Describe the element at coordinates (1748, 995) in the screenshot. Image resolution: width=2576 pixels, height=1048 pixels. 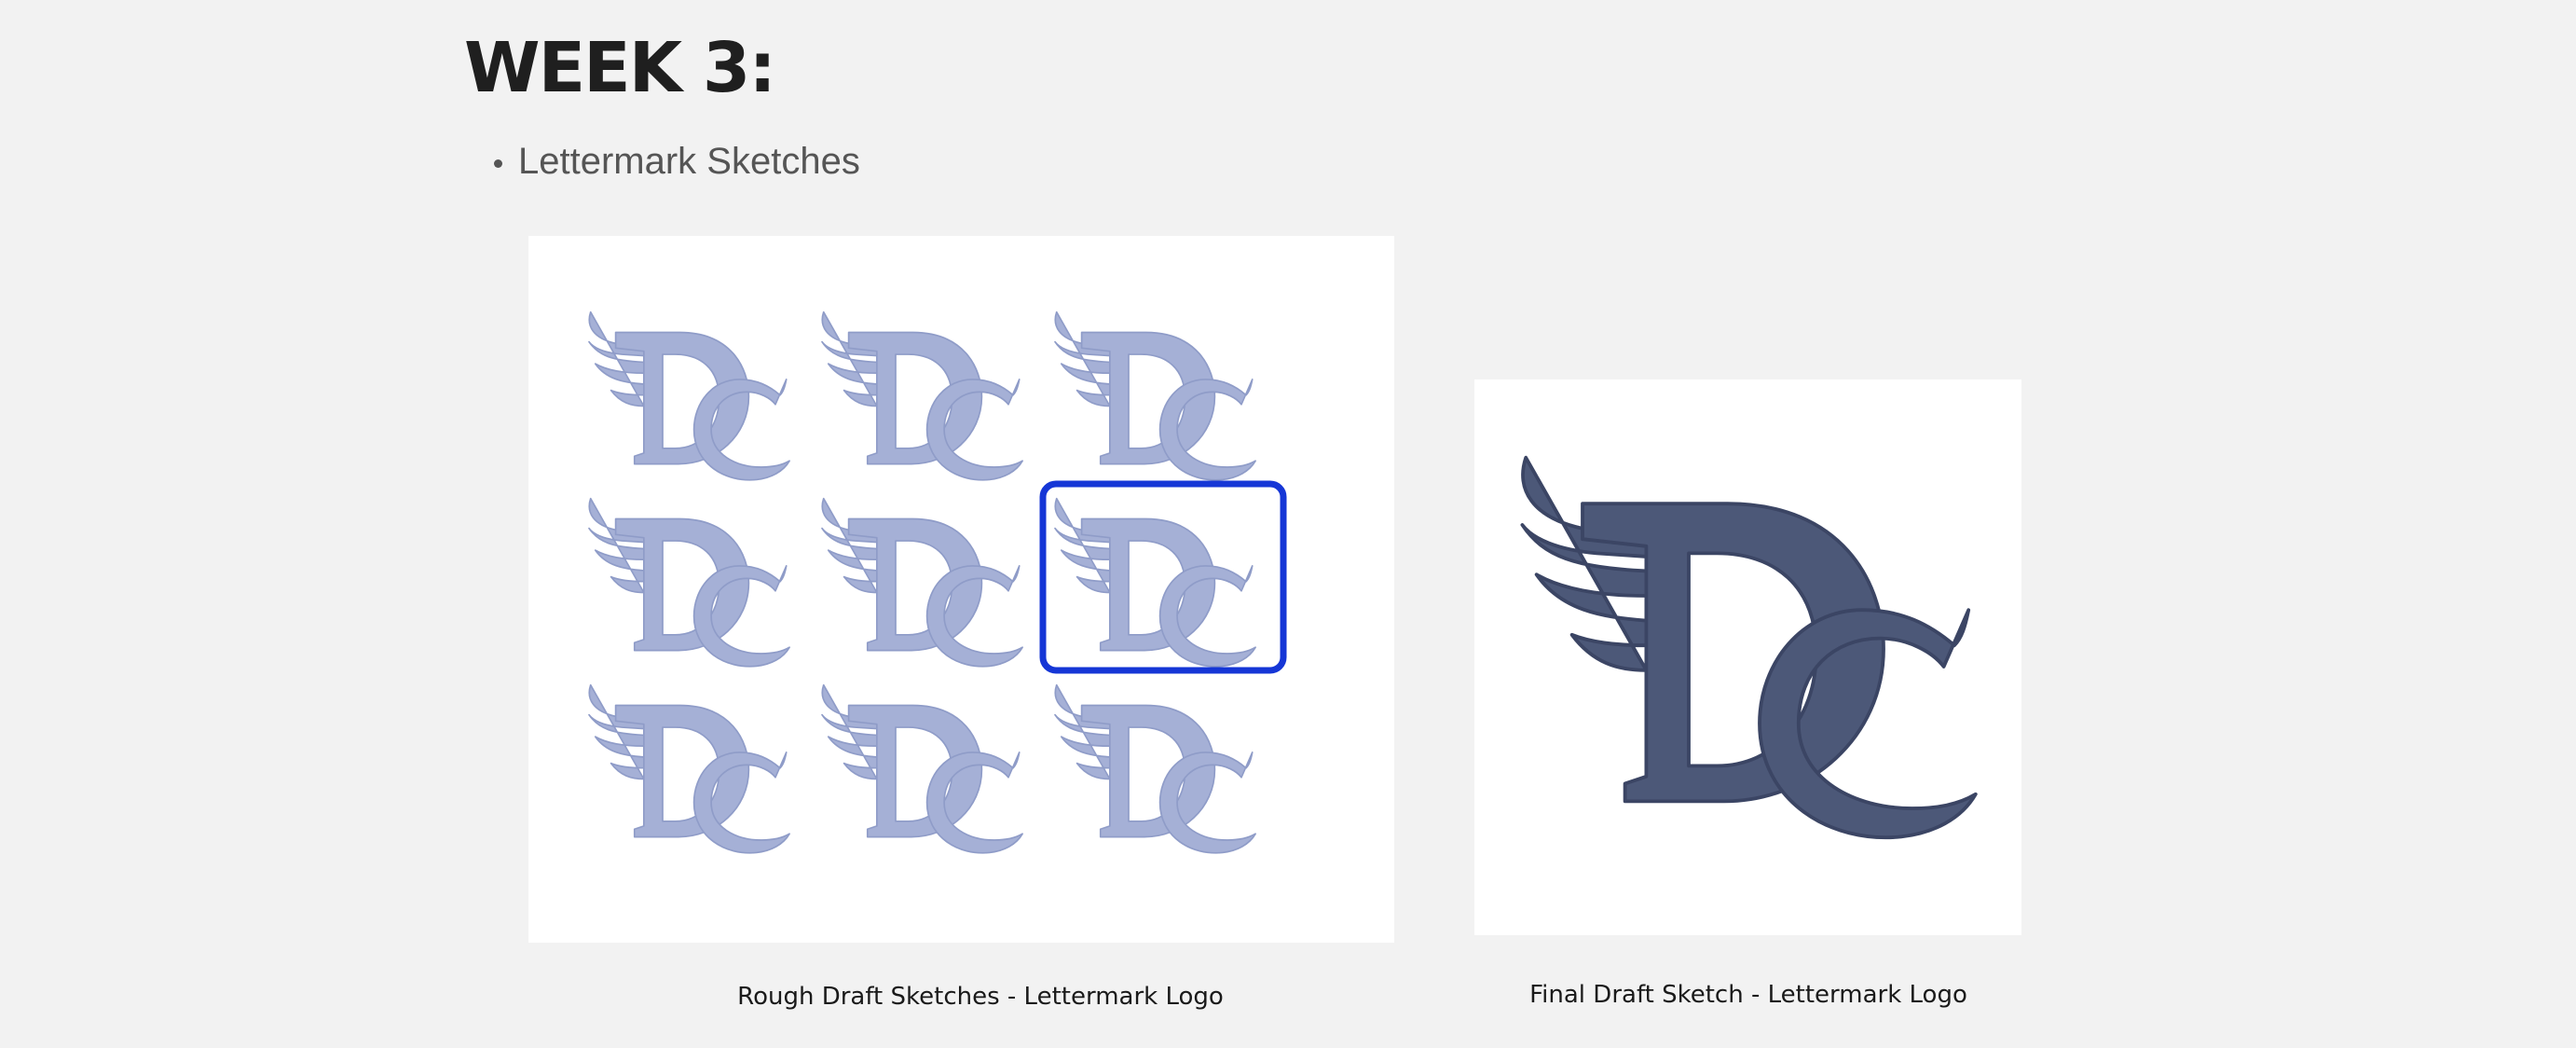
I see `final-draft-caption: Final Draft Sketch - Lettermark Logo` at that location.